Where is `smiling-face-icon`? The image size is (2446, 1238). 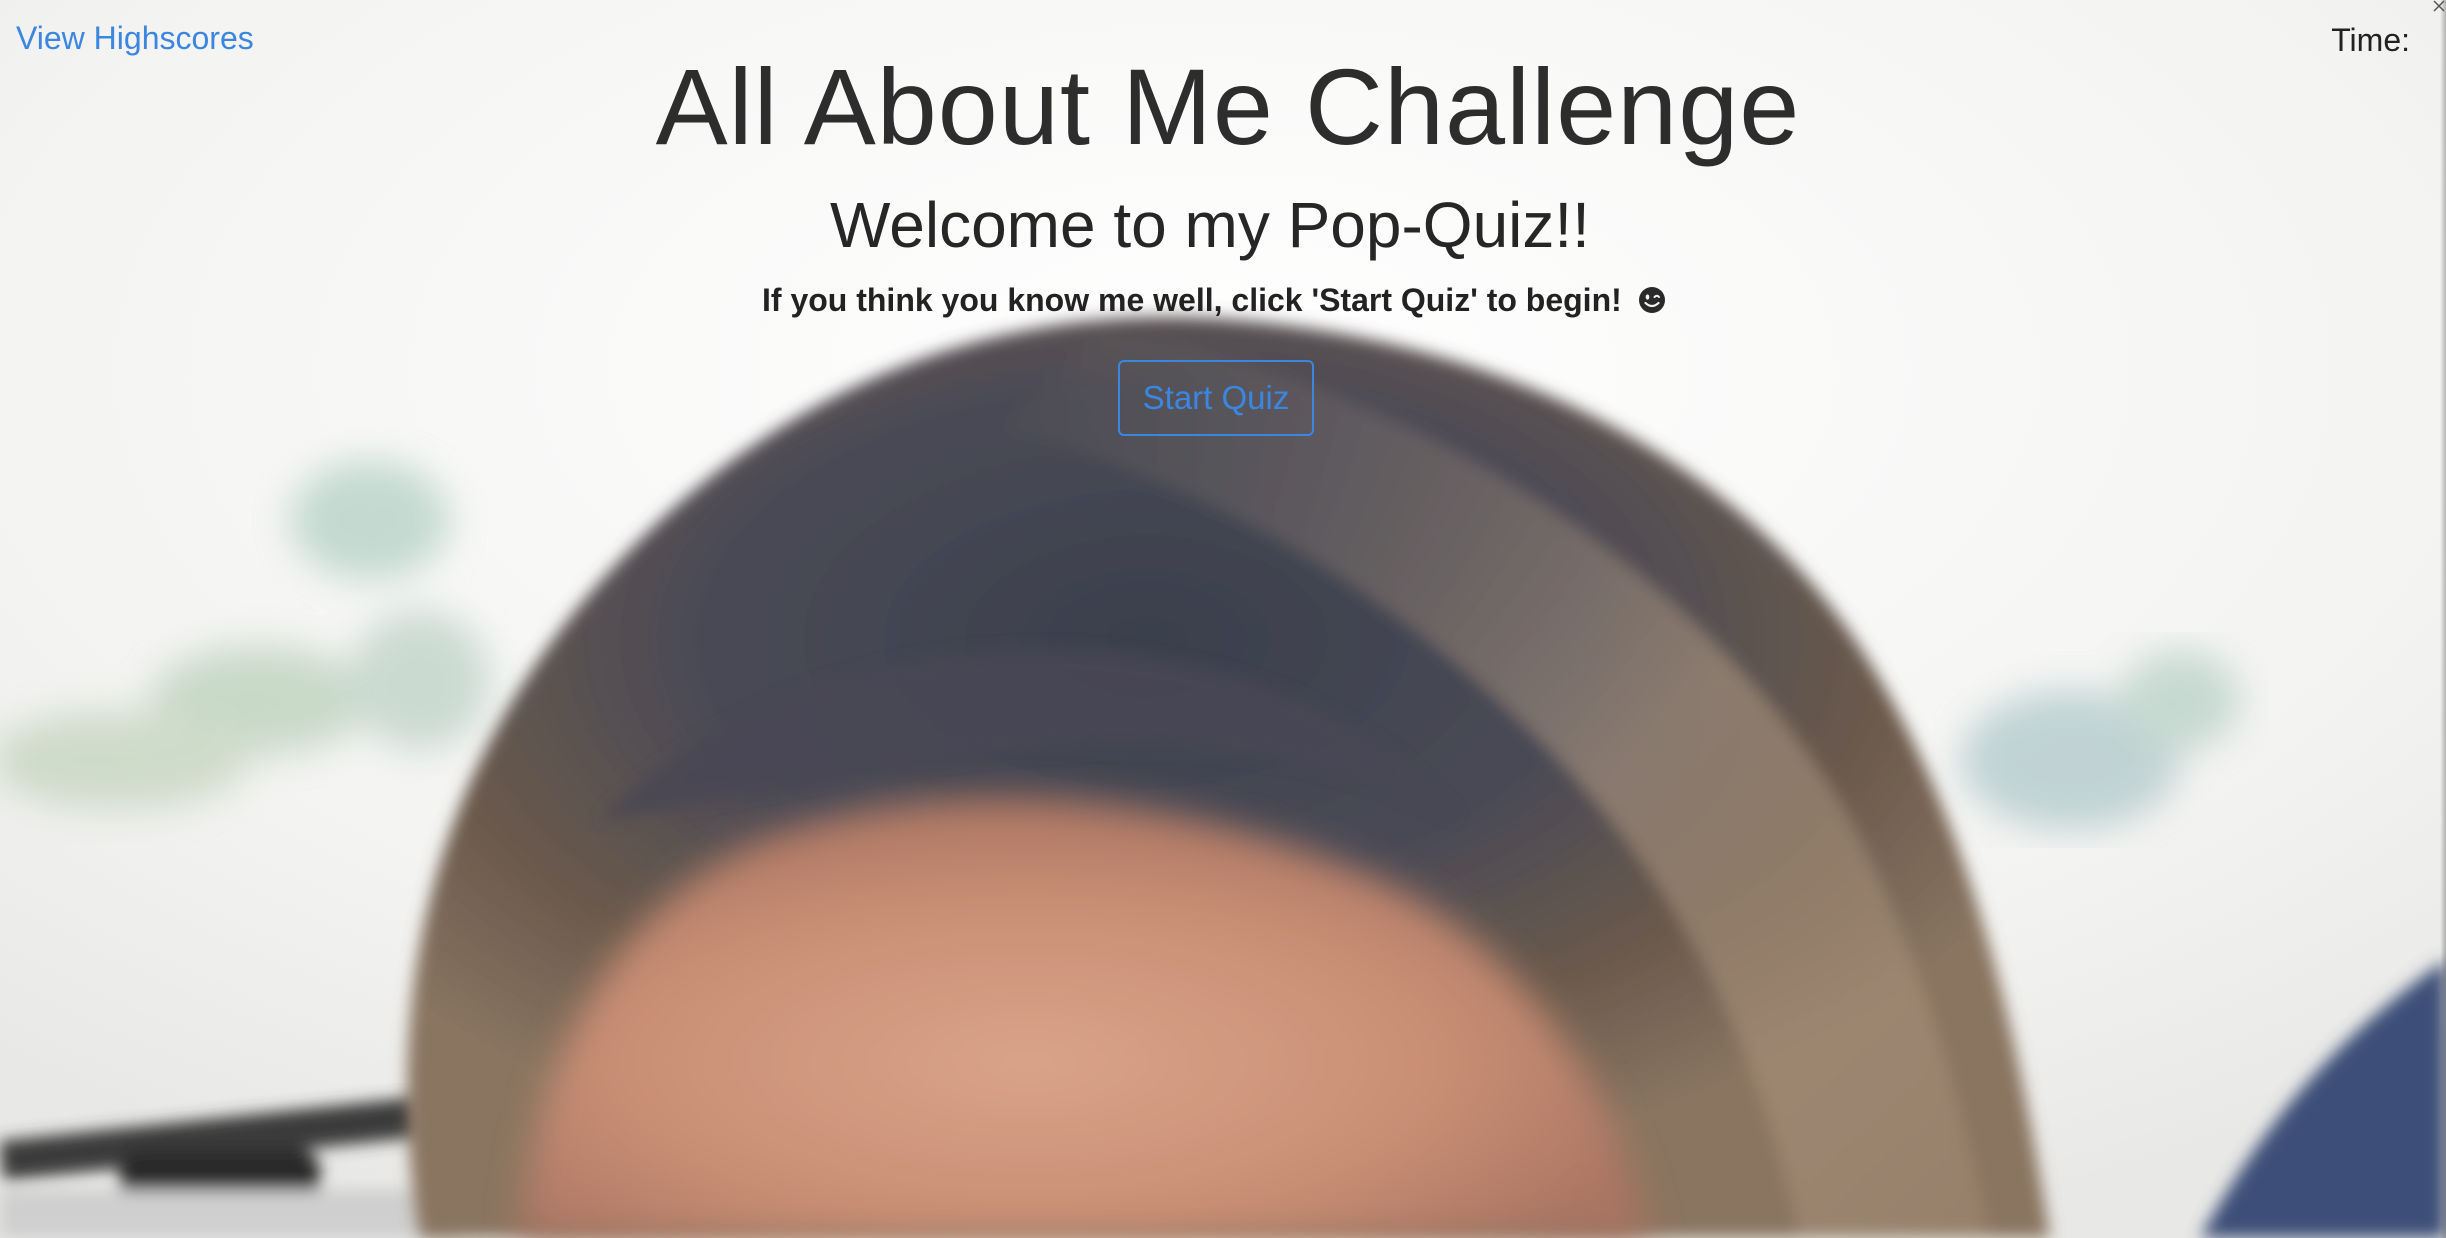 smiling-face-icon is located at coordinates (1651, 300).